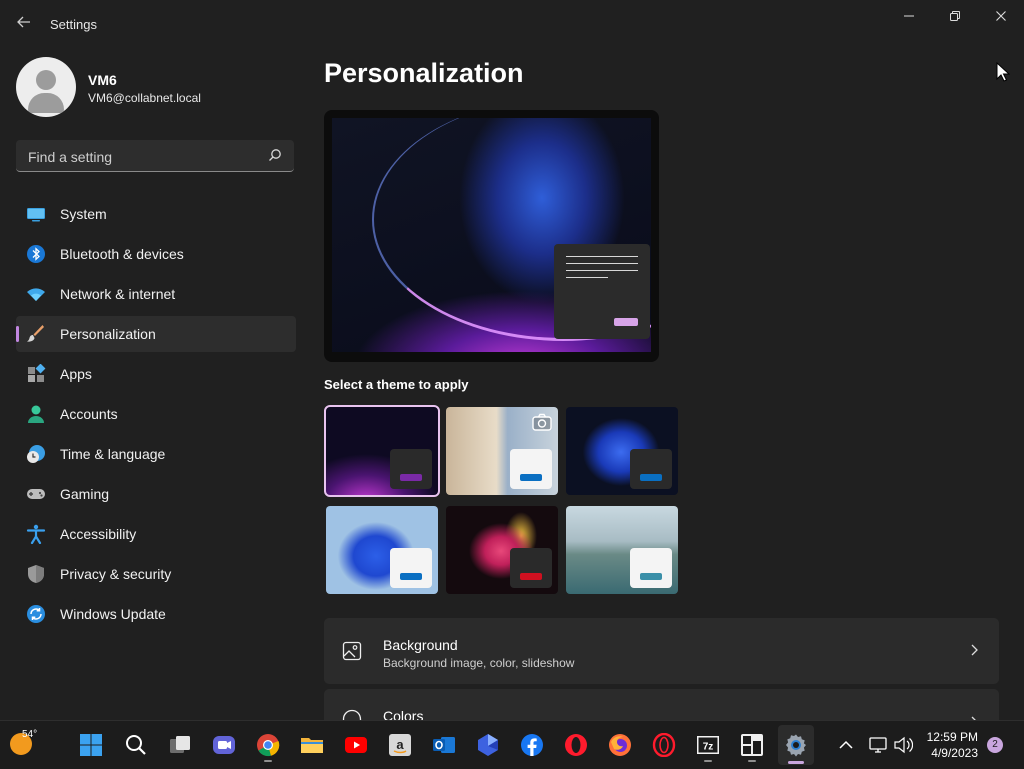 The width and height of the screenshot is (1024, 769). I want to click on avatar-head, so click(46, 80).